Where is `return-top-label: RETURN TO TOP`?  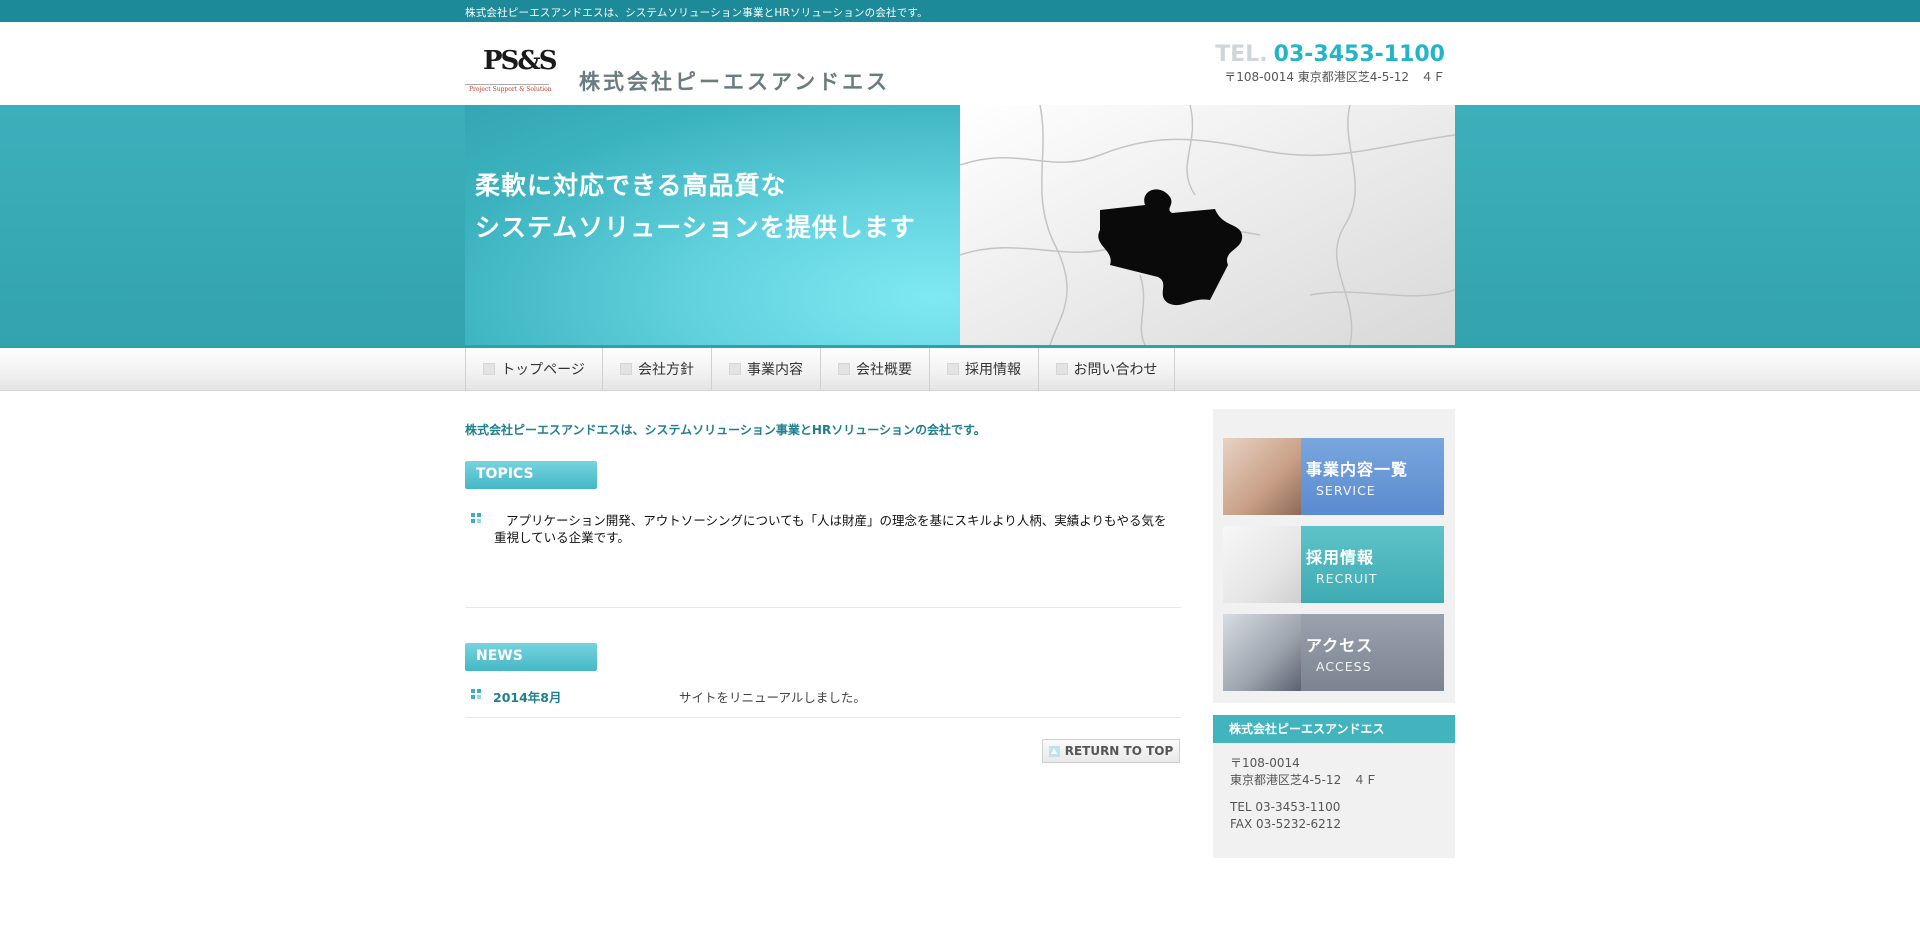 return-top-label: RETURN TO TOP is located at coordinates (1119, 751).